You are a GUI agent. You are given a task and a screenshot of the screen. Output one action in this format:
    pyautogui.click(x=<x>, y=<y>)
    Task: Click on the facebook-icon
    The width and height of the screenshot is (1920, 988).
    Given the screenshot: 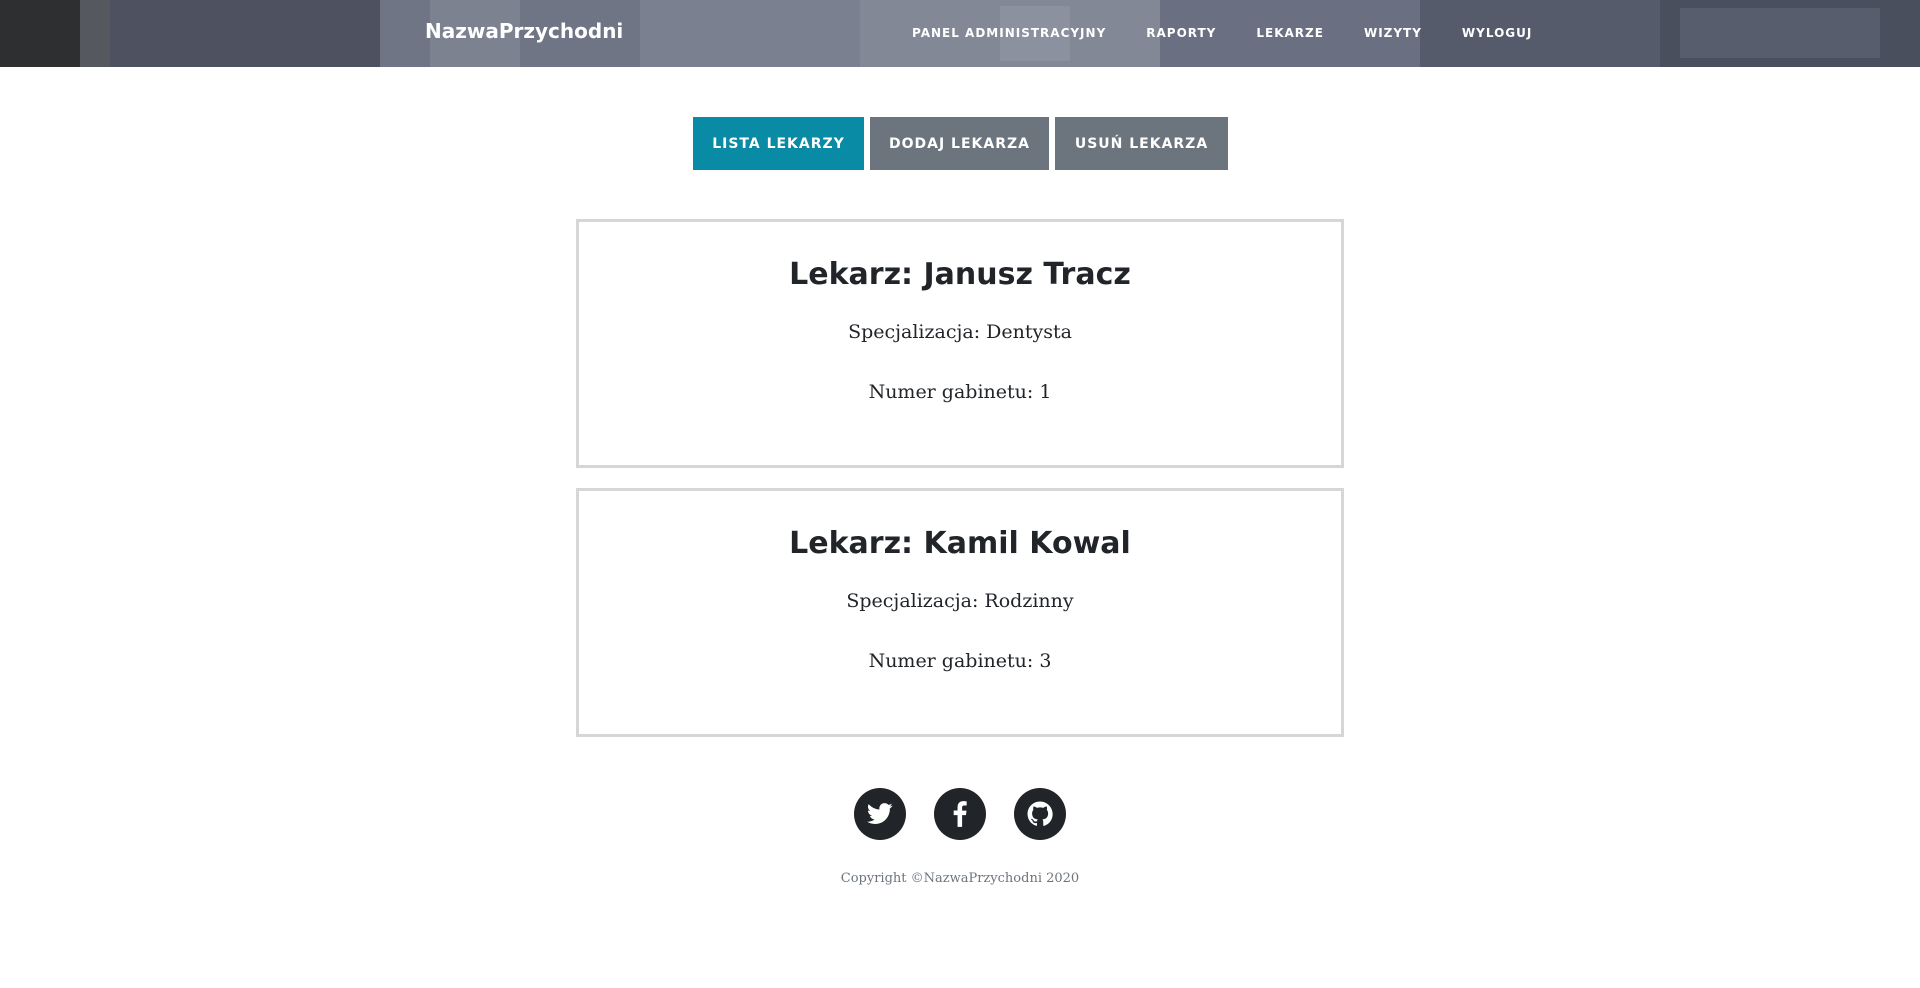 What is the action you would take?
    pyautogui.click(x=960, y=814)
    